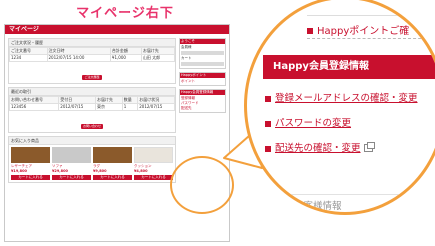 The height and width of the screenshot is (246, 435). I want to click on table-header: 合計金額, so click(125, 51).